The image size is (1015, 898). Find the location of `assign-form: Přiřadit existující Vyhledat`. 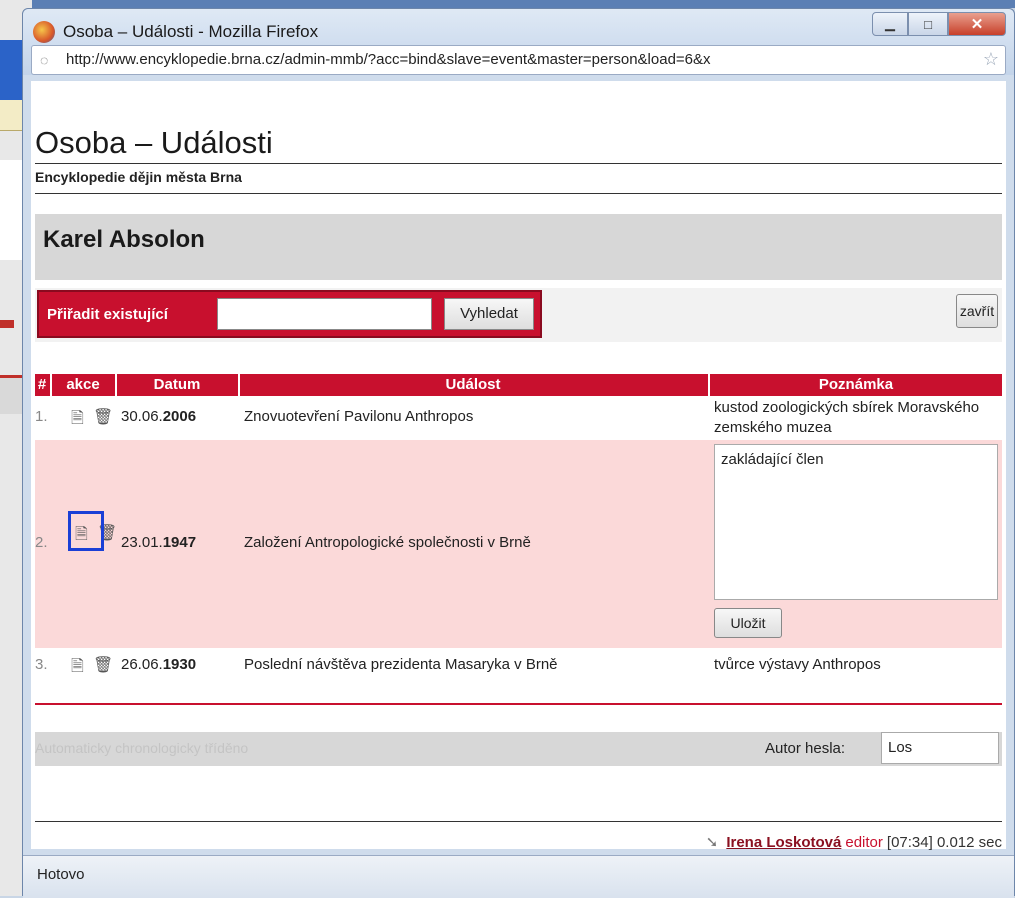

assign-form: Přiřadit existující Vyhledat is located at coordinates (289, 314).